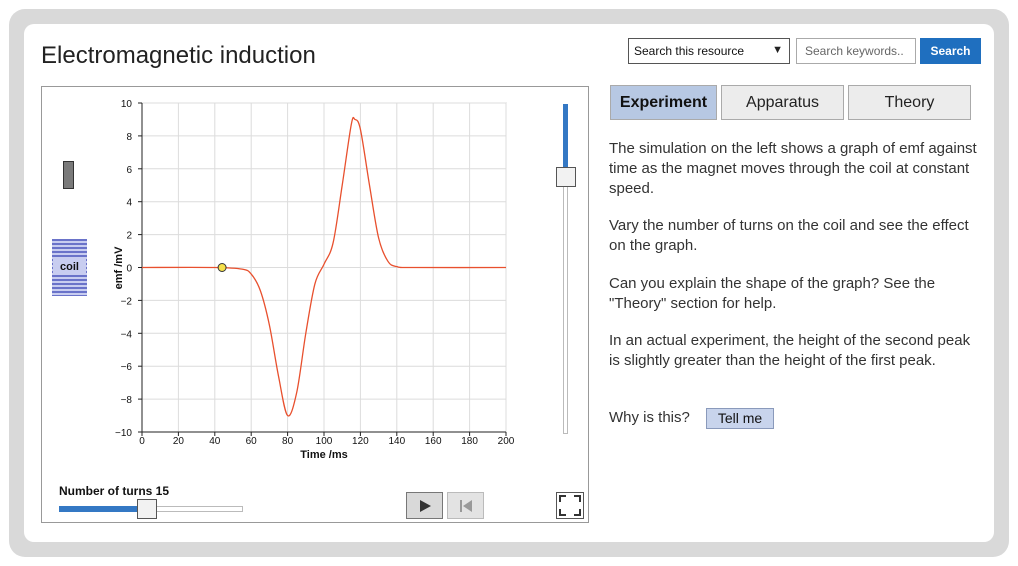  I want to click on x-tick-label: 100, so click(324, 441).